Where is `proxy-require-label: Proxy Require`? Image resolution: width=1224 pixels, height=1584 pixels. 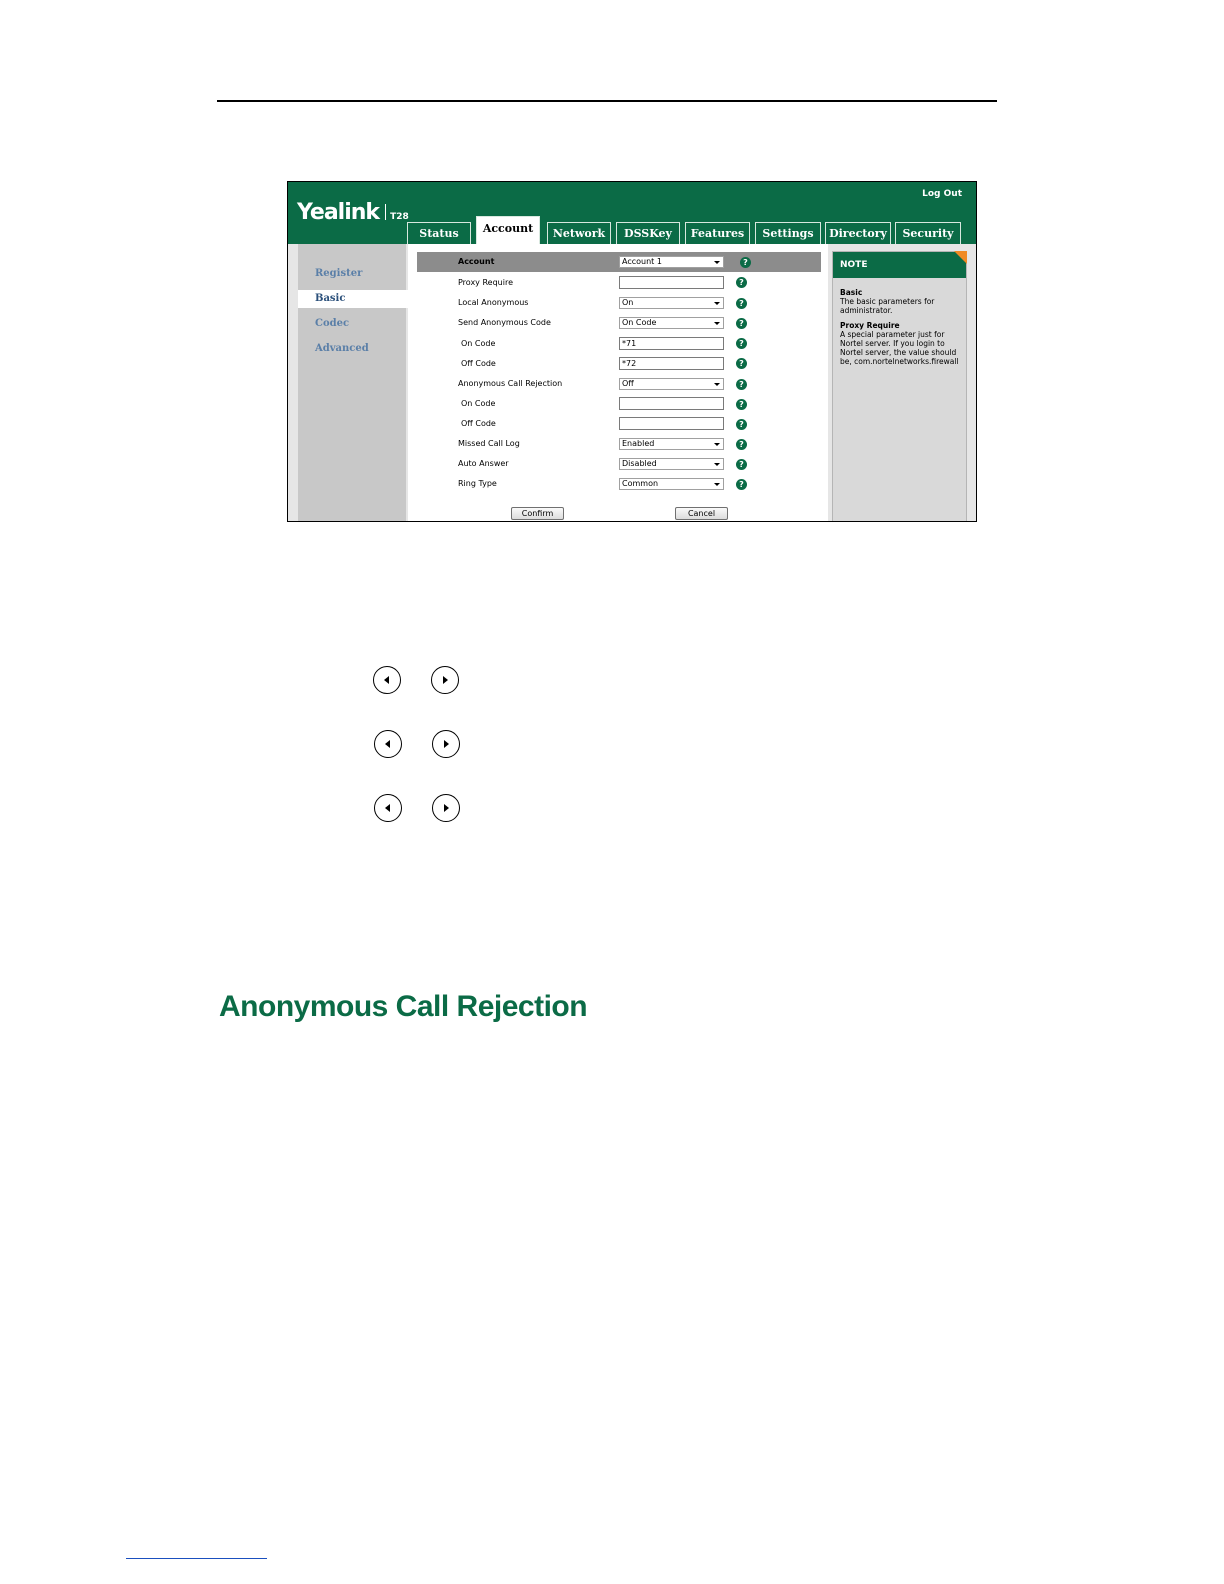
proxy-require-label: Proxy Require is located at coordinates (485, 282).